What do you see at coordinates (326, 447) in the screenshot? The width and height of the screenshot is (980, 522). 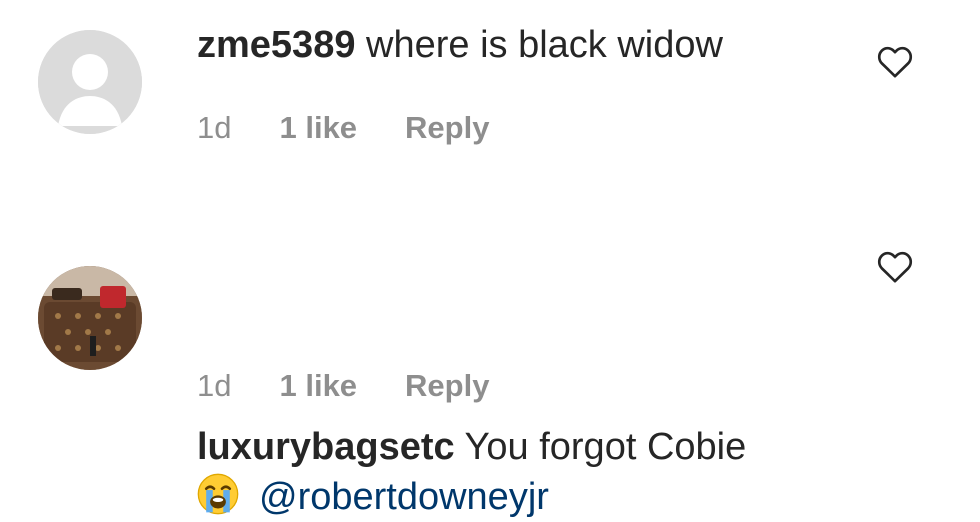 I see `username-link: luxurybagsetc` at bounding box center [326, 447].